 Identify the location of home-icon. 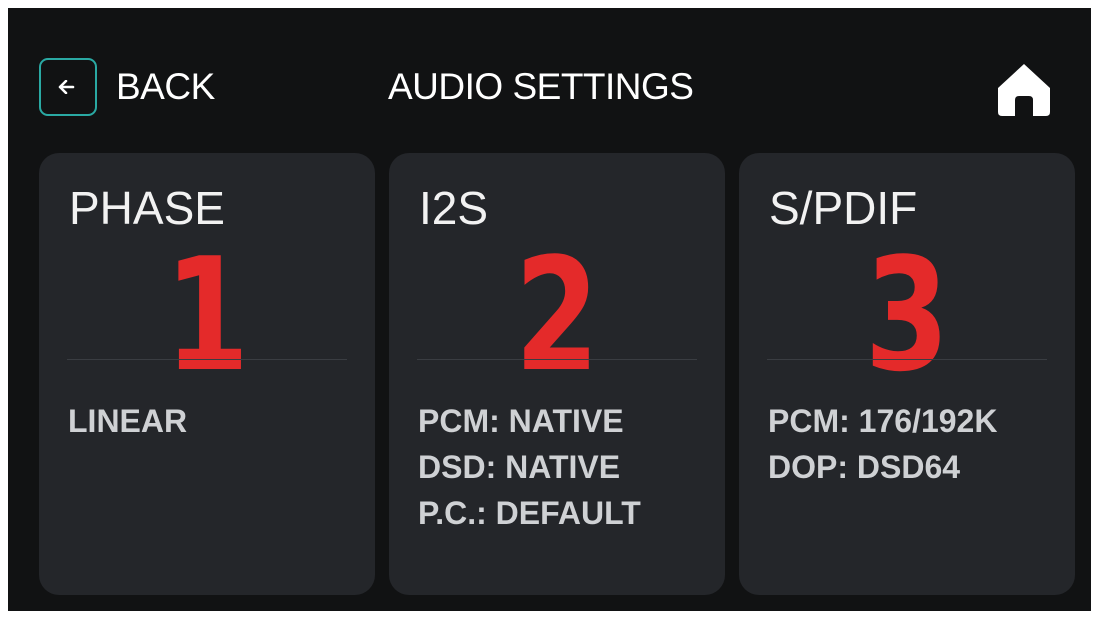
(1024, 90).